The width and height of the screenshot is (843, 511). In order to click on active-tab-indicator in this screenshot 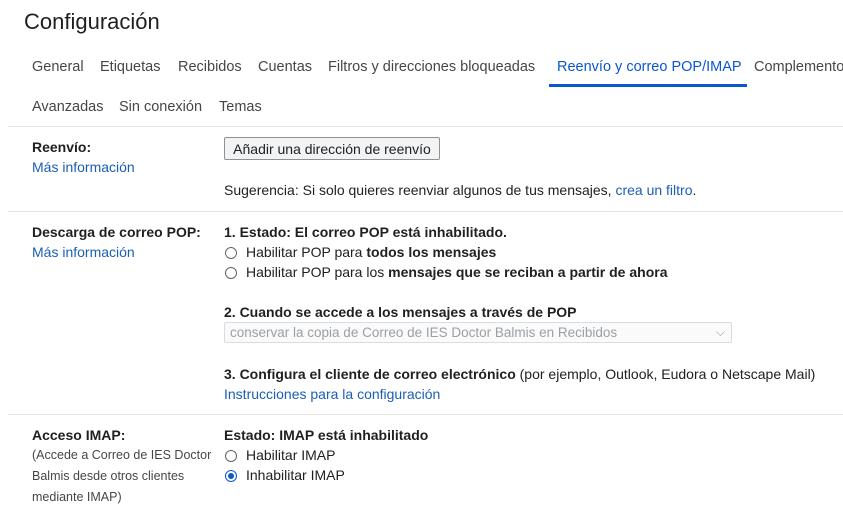, I will do `click(648, 85)`.